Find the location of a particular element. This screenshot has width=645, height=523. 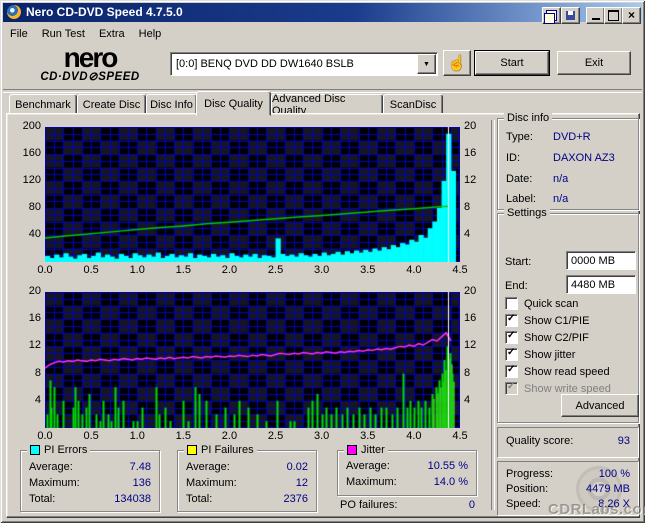

jitter-group: Jitter Average: 10.55 % Maximum: 14.0 % is located at coordinates (407, 470).